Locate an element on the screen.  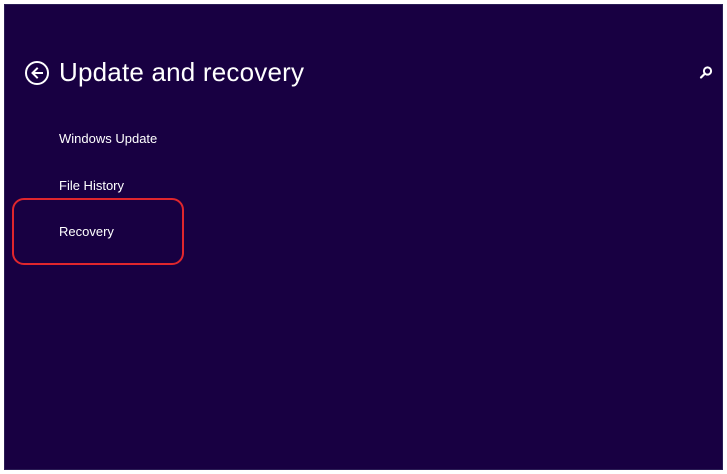
page-title: Update and recovery is located at coordinates (182, 72).